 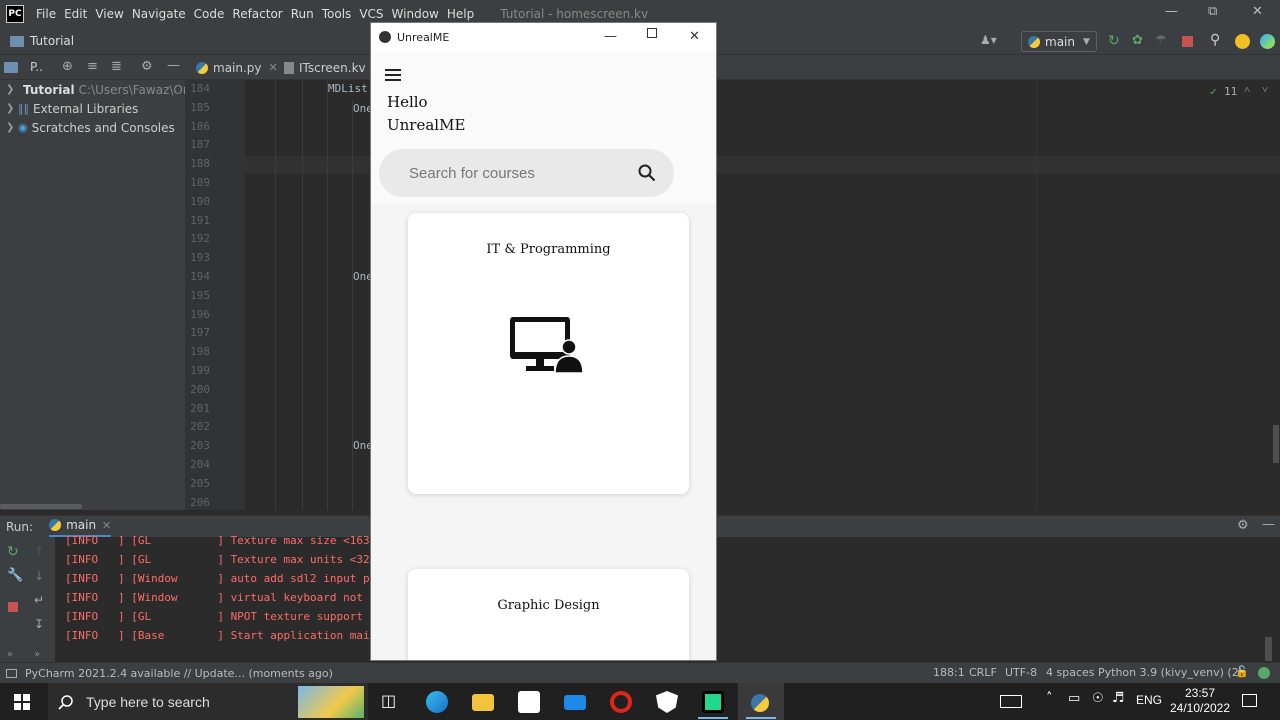 What do you see at coordinates (437, 702) in the screenshot?
I see `edge-icon` at bounding box center [437, 702].